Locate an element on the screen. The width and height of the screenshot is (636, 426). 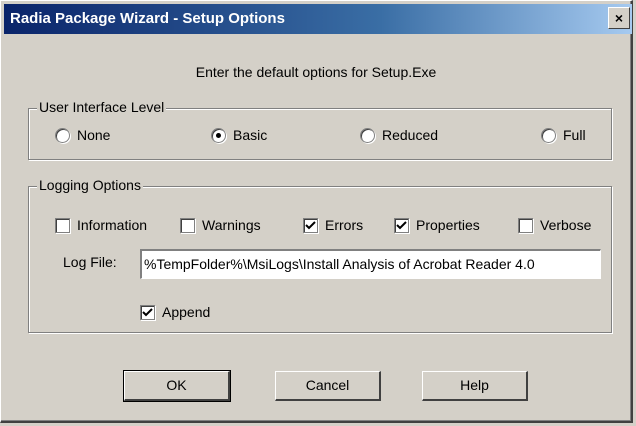
check-append-box is located at coordinates (147, 312).